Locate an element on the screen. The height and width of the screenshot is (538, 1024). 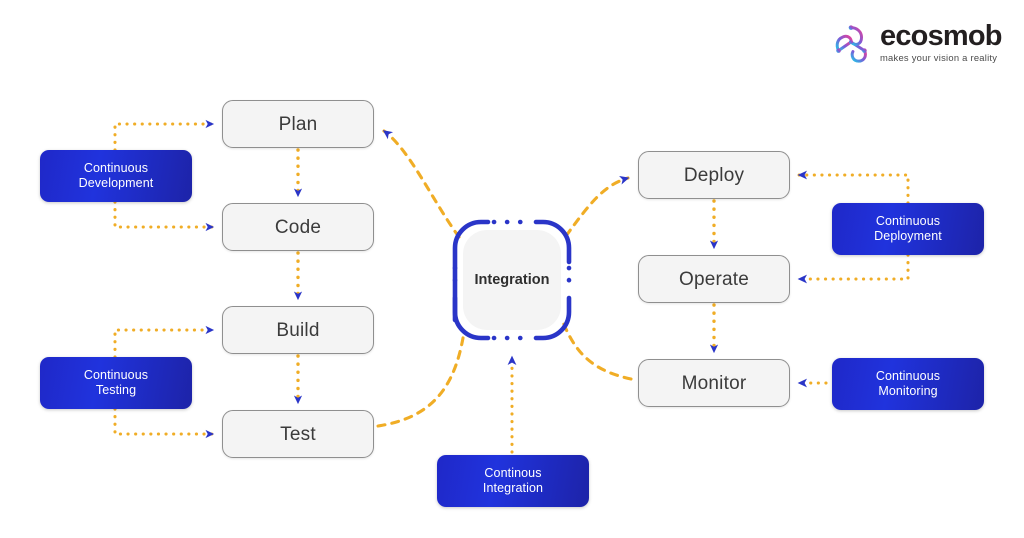
brand-logo-text: ecosmob makes your vision a reality is located at coordinates (941, 41).